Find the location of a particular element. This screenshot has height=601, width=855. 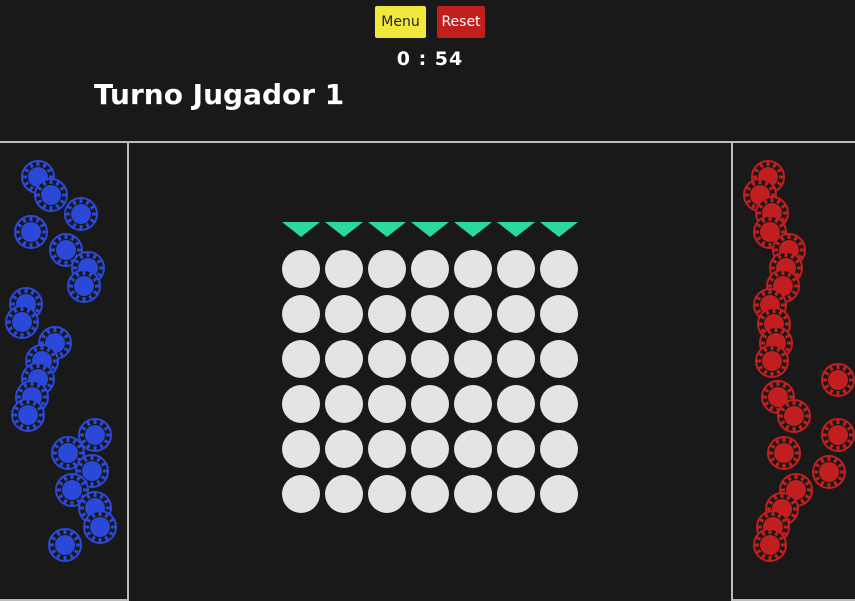

menu-button: Menu is located at coordinates (400, 22).